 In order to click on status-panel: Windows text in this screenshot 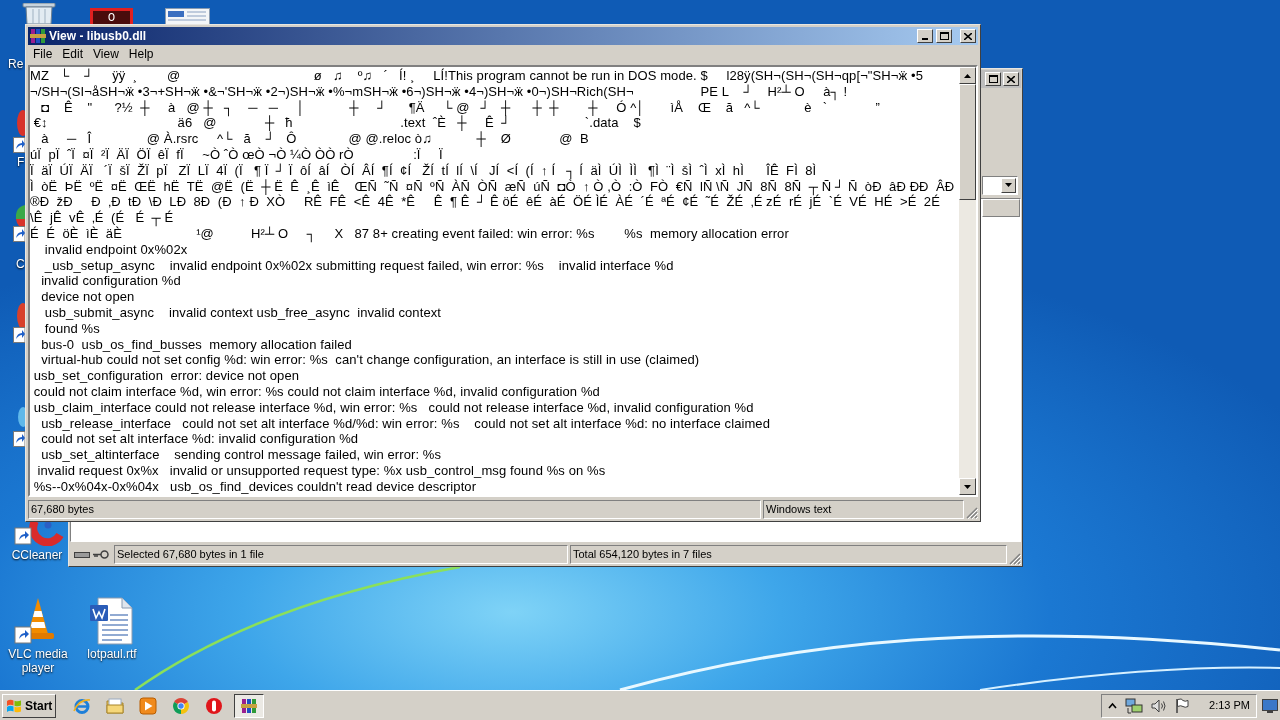, I will do `click(863, 509)`.